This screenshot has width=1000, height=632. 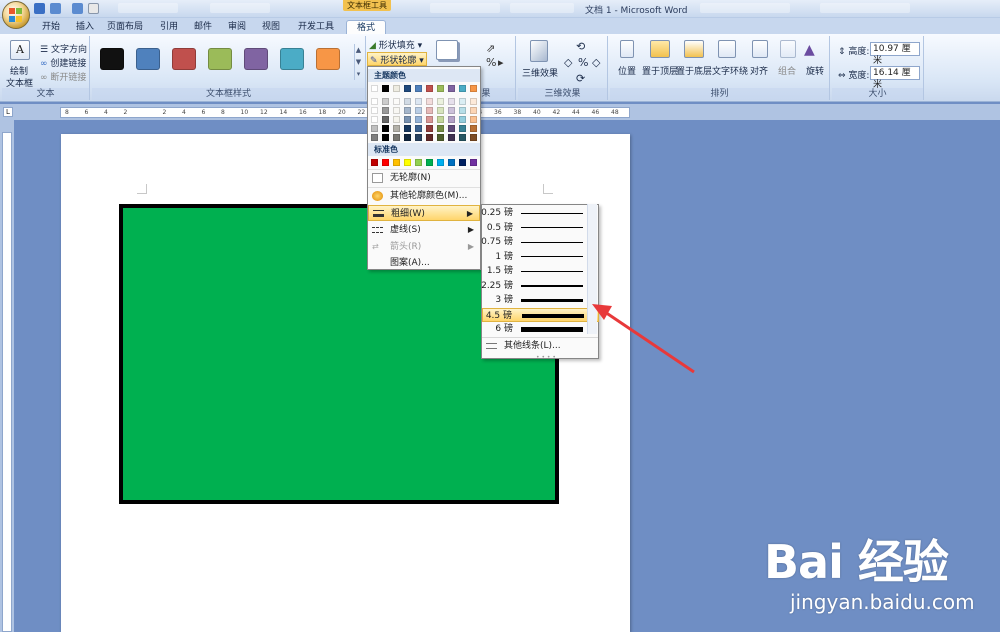 What do you see at coordinates (501, 62) in the screenshot?
I see `shadow-nudge-right-icon: ▸` at bounding box center [501, 62].